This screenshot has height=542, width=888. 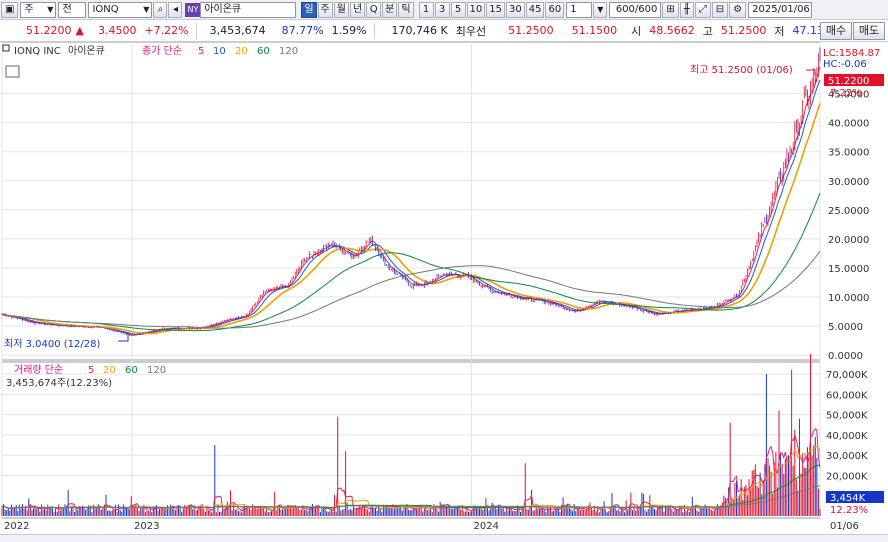 What do you see at coordinates (166, 30) in the screenshot?
I see `price-change-pct: +7.22%` at bounding box center [166, 30].